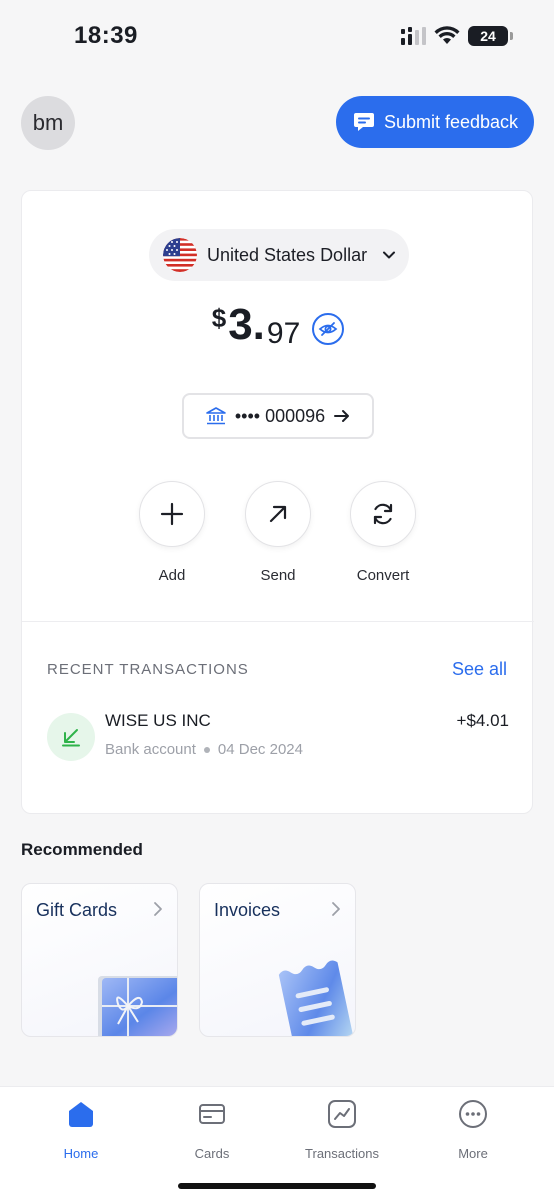  Describe the element at coordinates (277, 1186) in the screenshot. I see `home-indicator` at that location.